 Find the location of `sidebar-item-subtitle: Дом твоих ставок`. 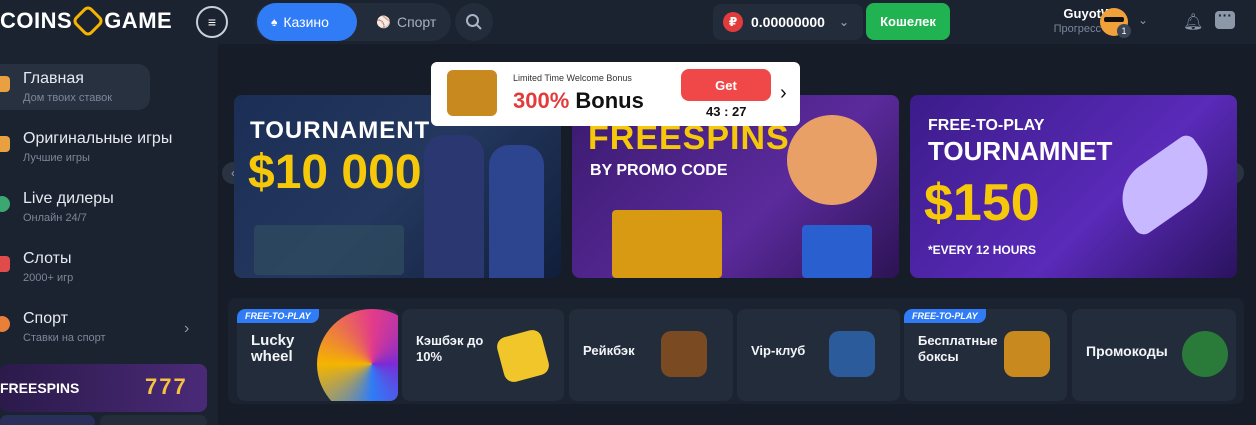

sidebar-item-subtitle: Дом твоих ставок is located at coordinates (68, 98).